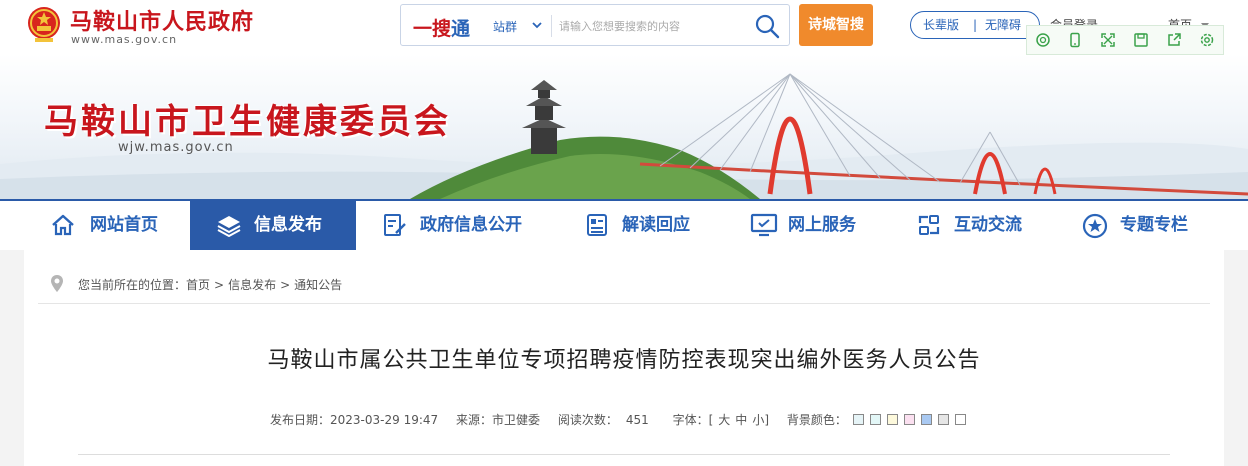 This screenshot has width=1248, height=466. What do you see at coordinates (758, 420) in the screenshot?
I see `font-size-small: 小` at bounding box center [758, 420].